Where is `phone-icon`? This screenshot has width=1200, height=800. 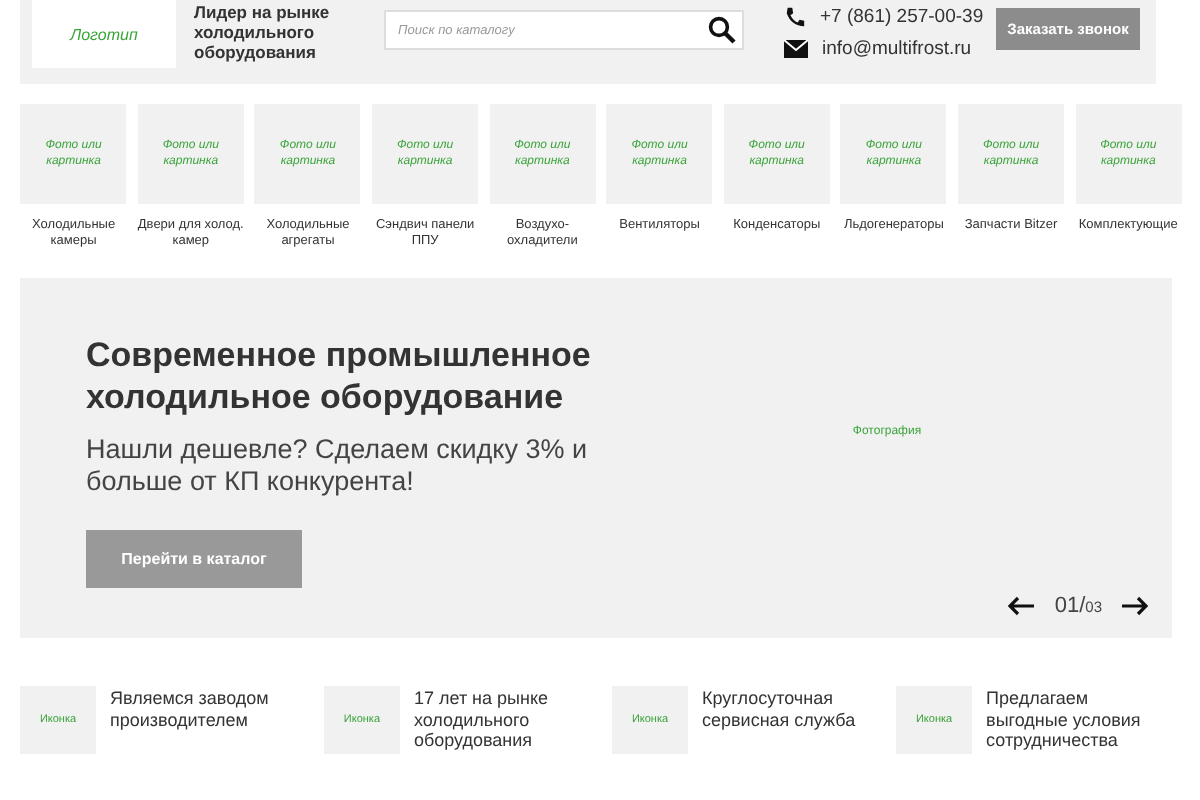 phone-icon is located at coordinates (795, 16).